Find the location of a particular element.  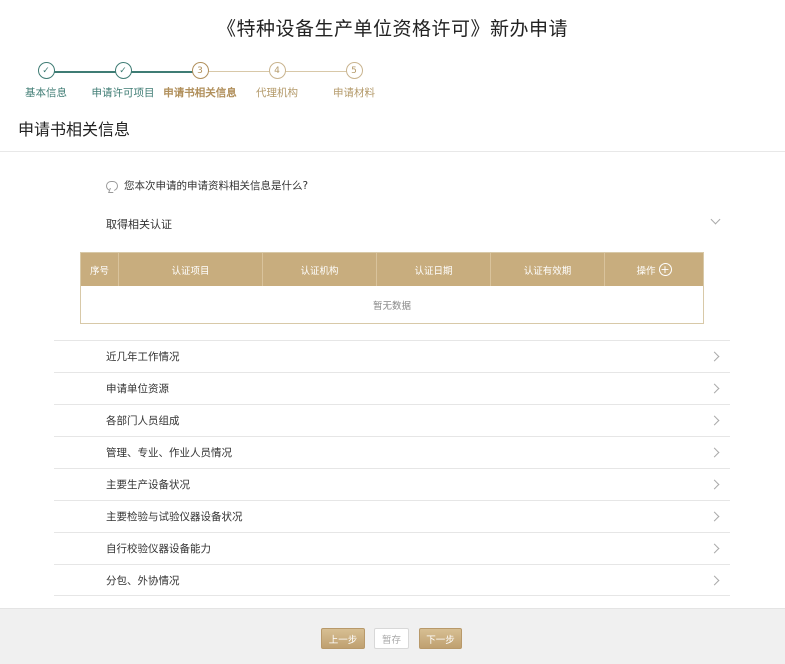

stepper: ✓ 基本信息 ✓ 申请许可项目 3 申请书相关信息 4 代理机构 5 申请材料 is located at coordinates (210, 82).